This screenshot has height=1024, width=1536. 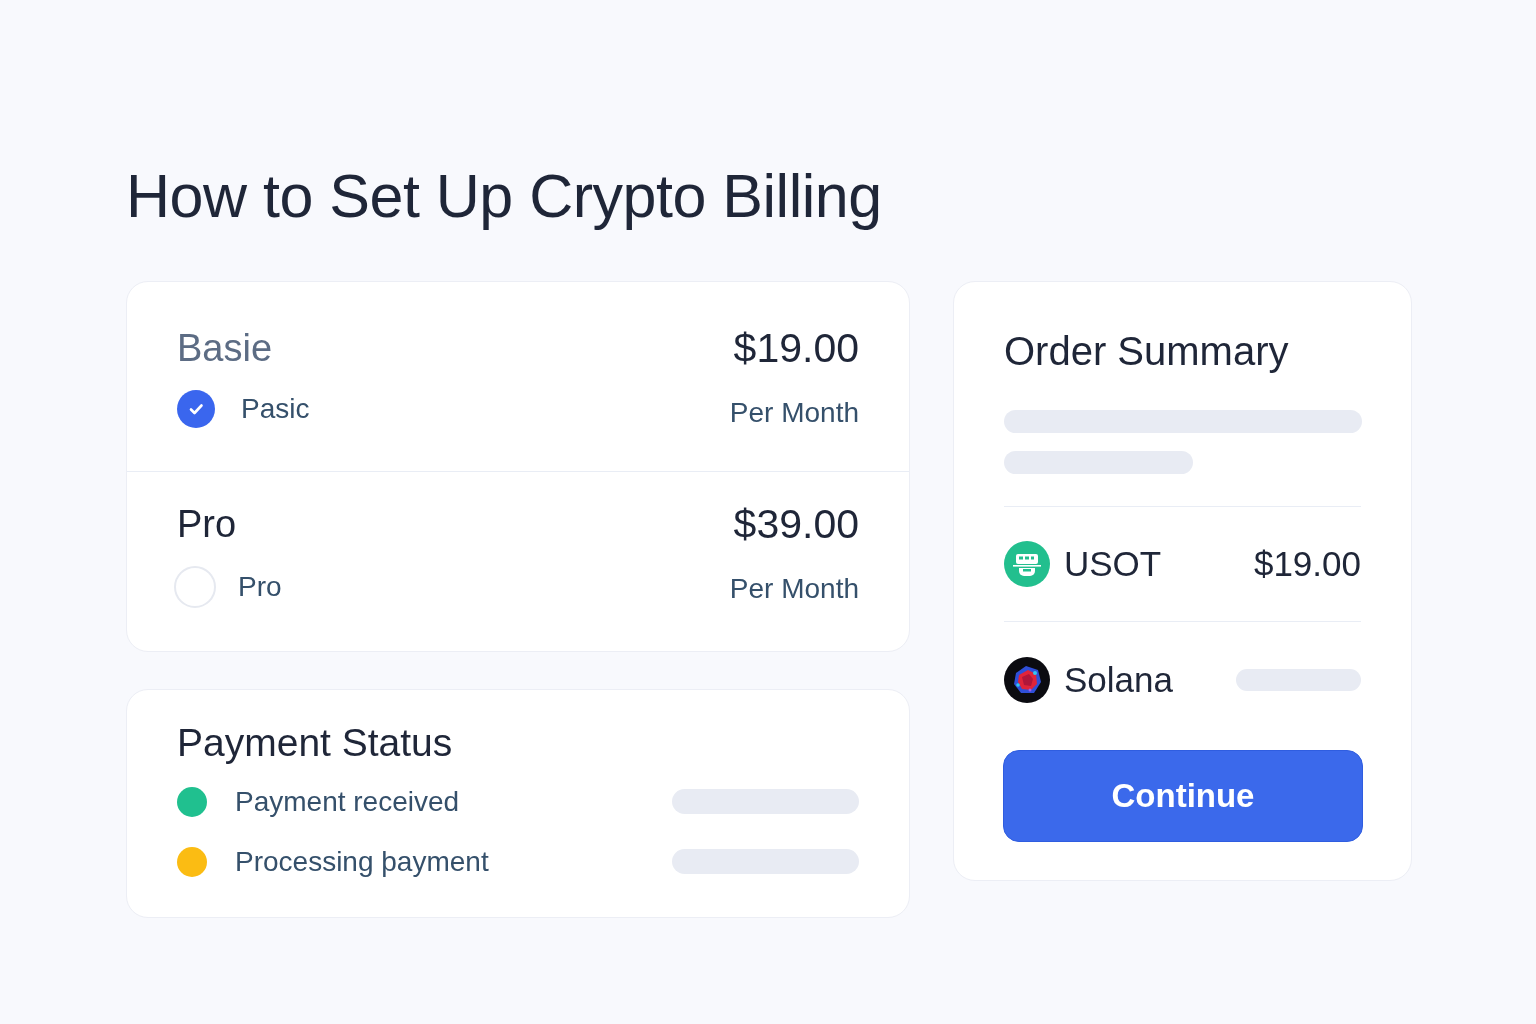 I want to click on currency-amount: $19.00, so click(x=1307, y=564).